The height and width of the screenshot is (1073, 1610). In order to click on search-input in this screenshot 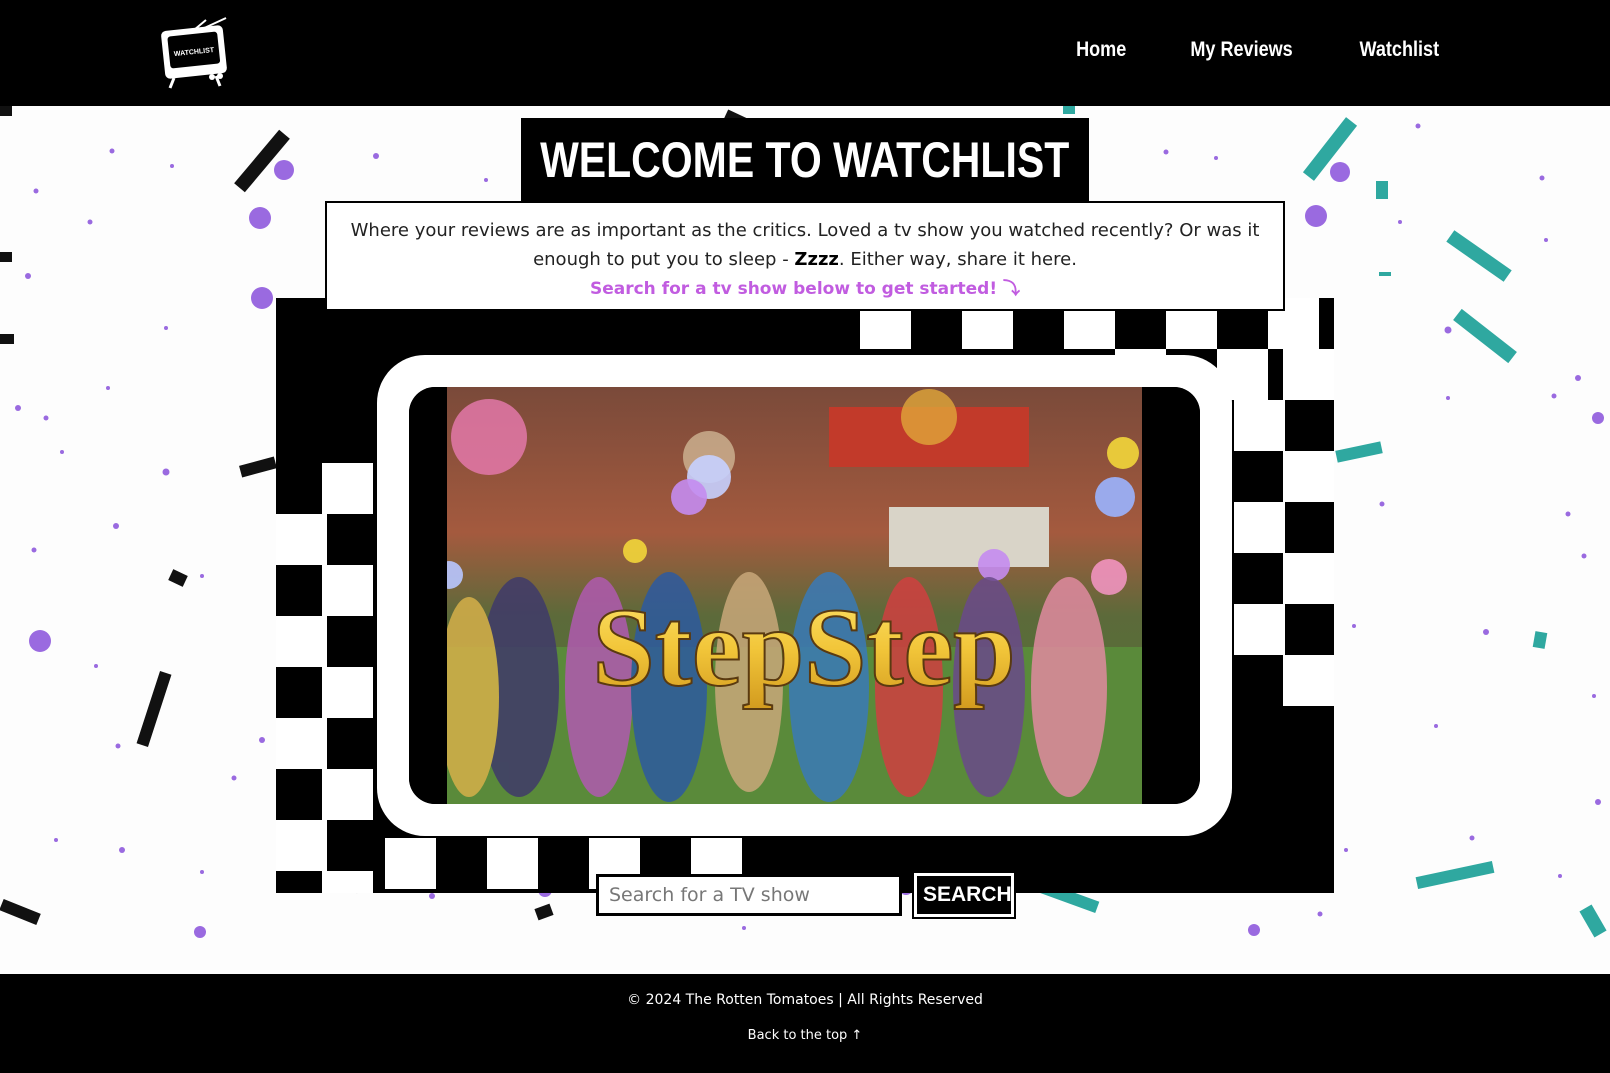, I will do `click(749, 895)`.